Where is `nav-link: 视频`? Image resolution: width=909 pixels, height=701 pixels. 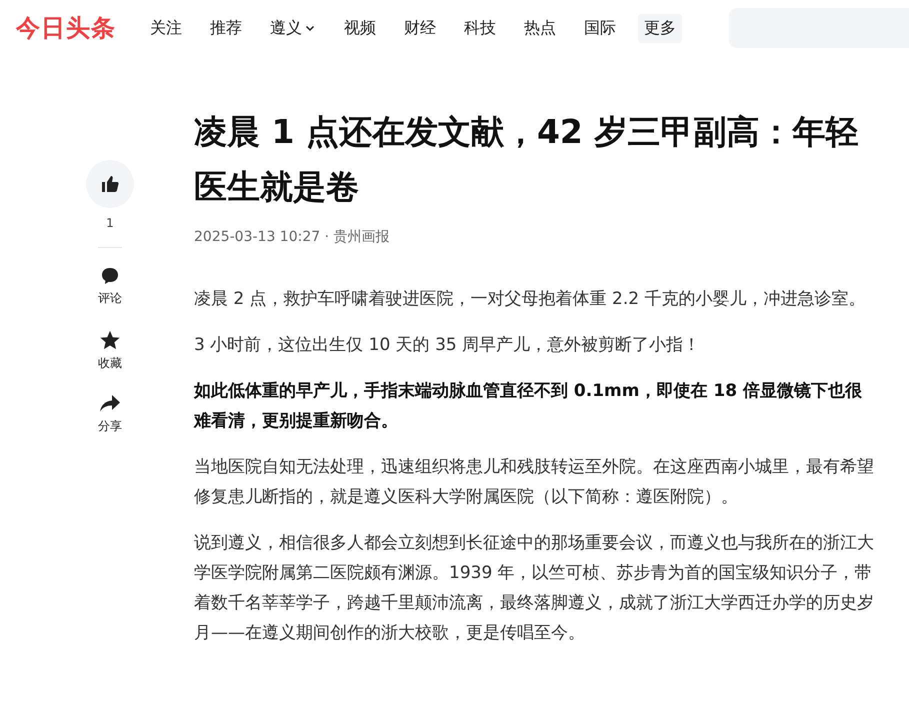 nav-link: 视频 is located at coordinates (360, 28).